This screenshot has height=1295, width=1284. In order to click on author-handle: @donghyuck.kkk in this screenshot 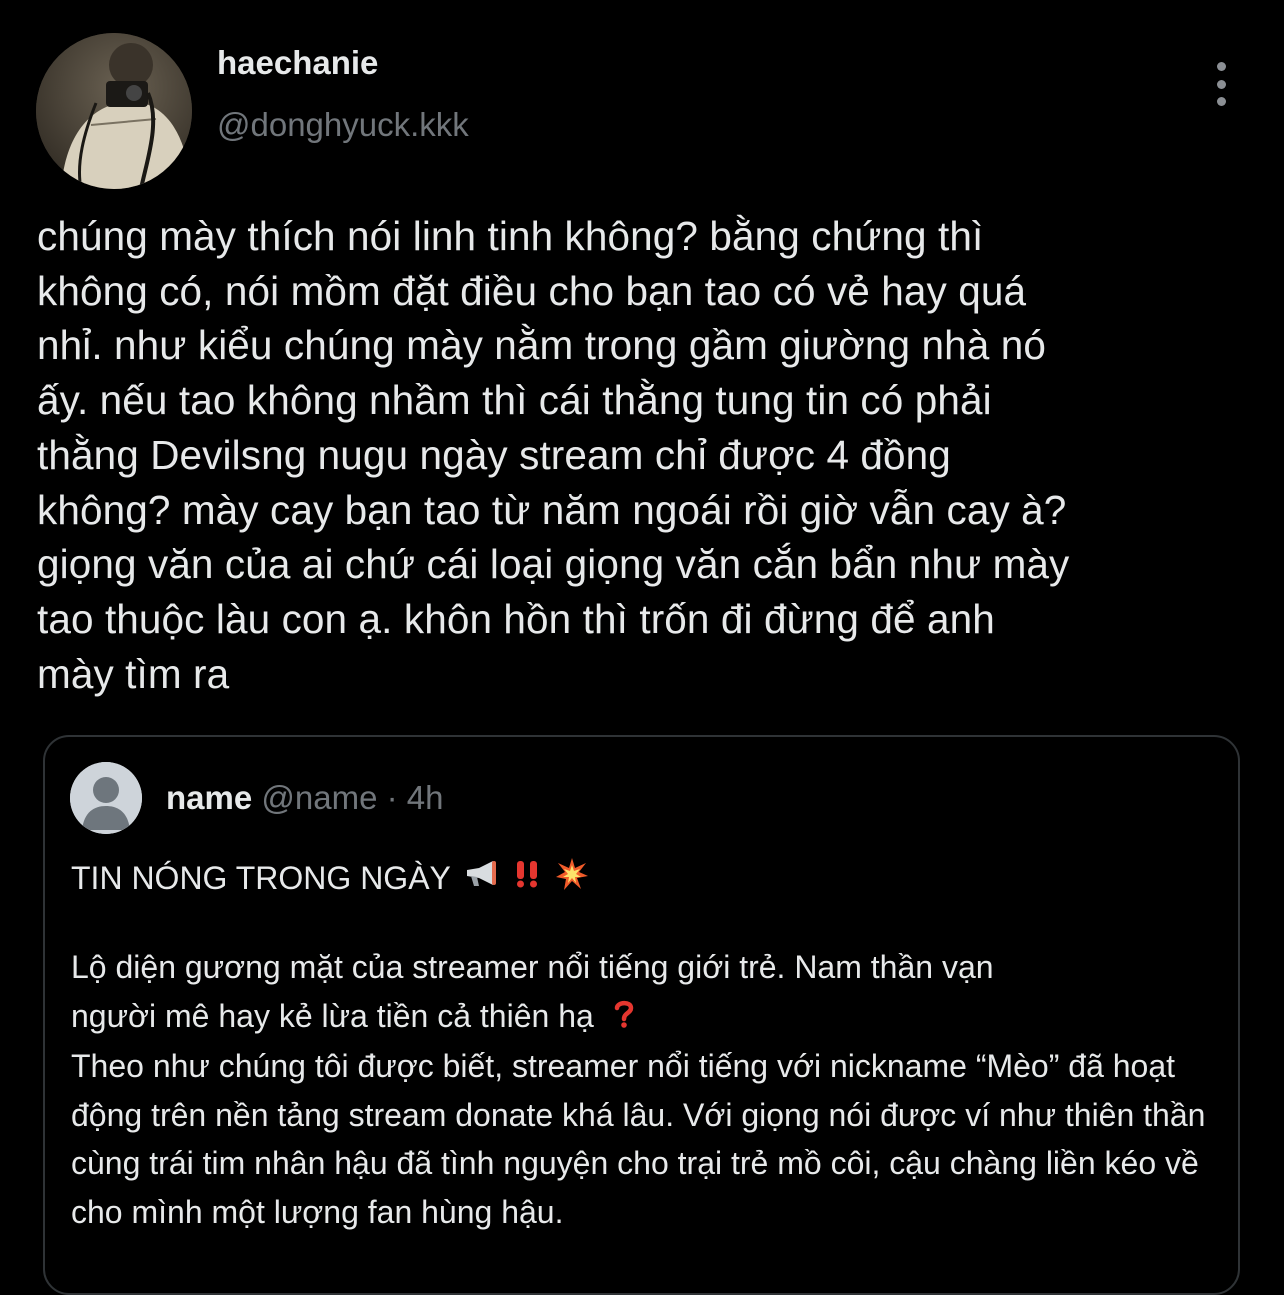, I will do `click(343, 125)`.